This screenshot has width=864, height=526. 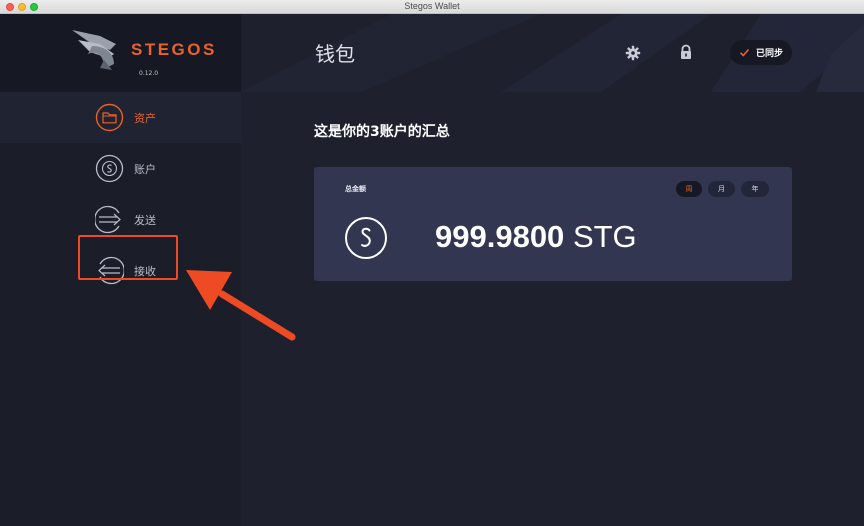 What do you see at coordinates (366, 238) in the screenshot?
I see `stg-logo-icon` at bounding box center [366, 238].